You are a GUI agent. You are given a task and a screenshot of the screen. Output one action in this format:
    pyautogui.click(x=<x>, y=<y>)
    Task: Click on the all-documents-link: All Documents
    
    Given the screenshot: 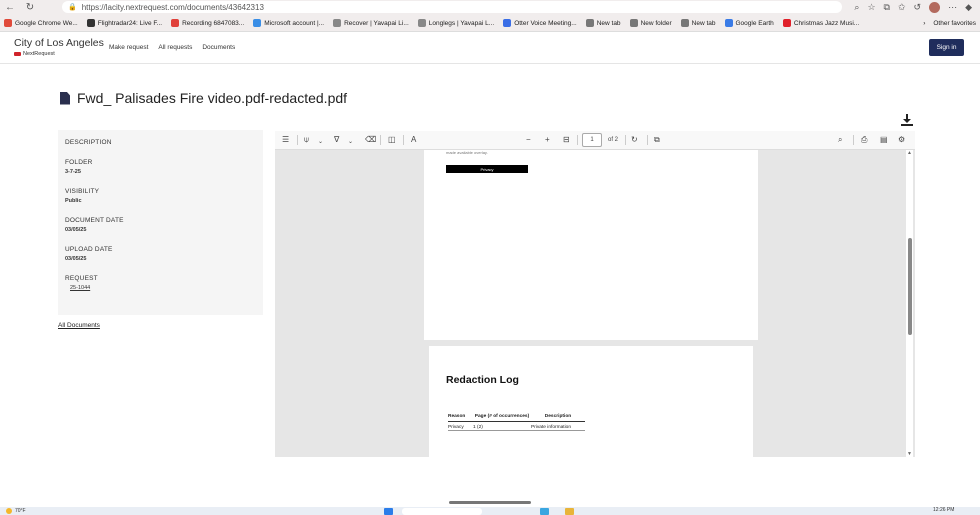 What is the action you would take?
    pyautogui.click(x=79, y=325)
    